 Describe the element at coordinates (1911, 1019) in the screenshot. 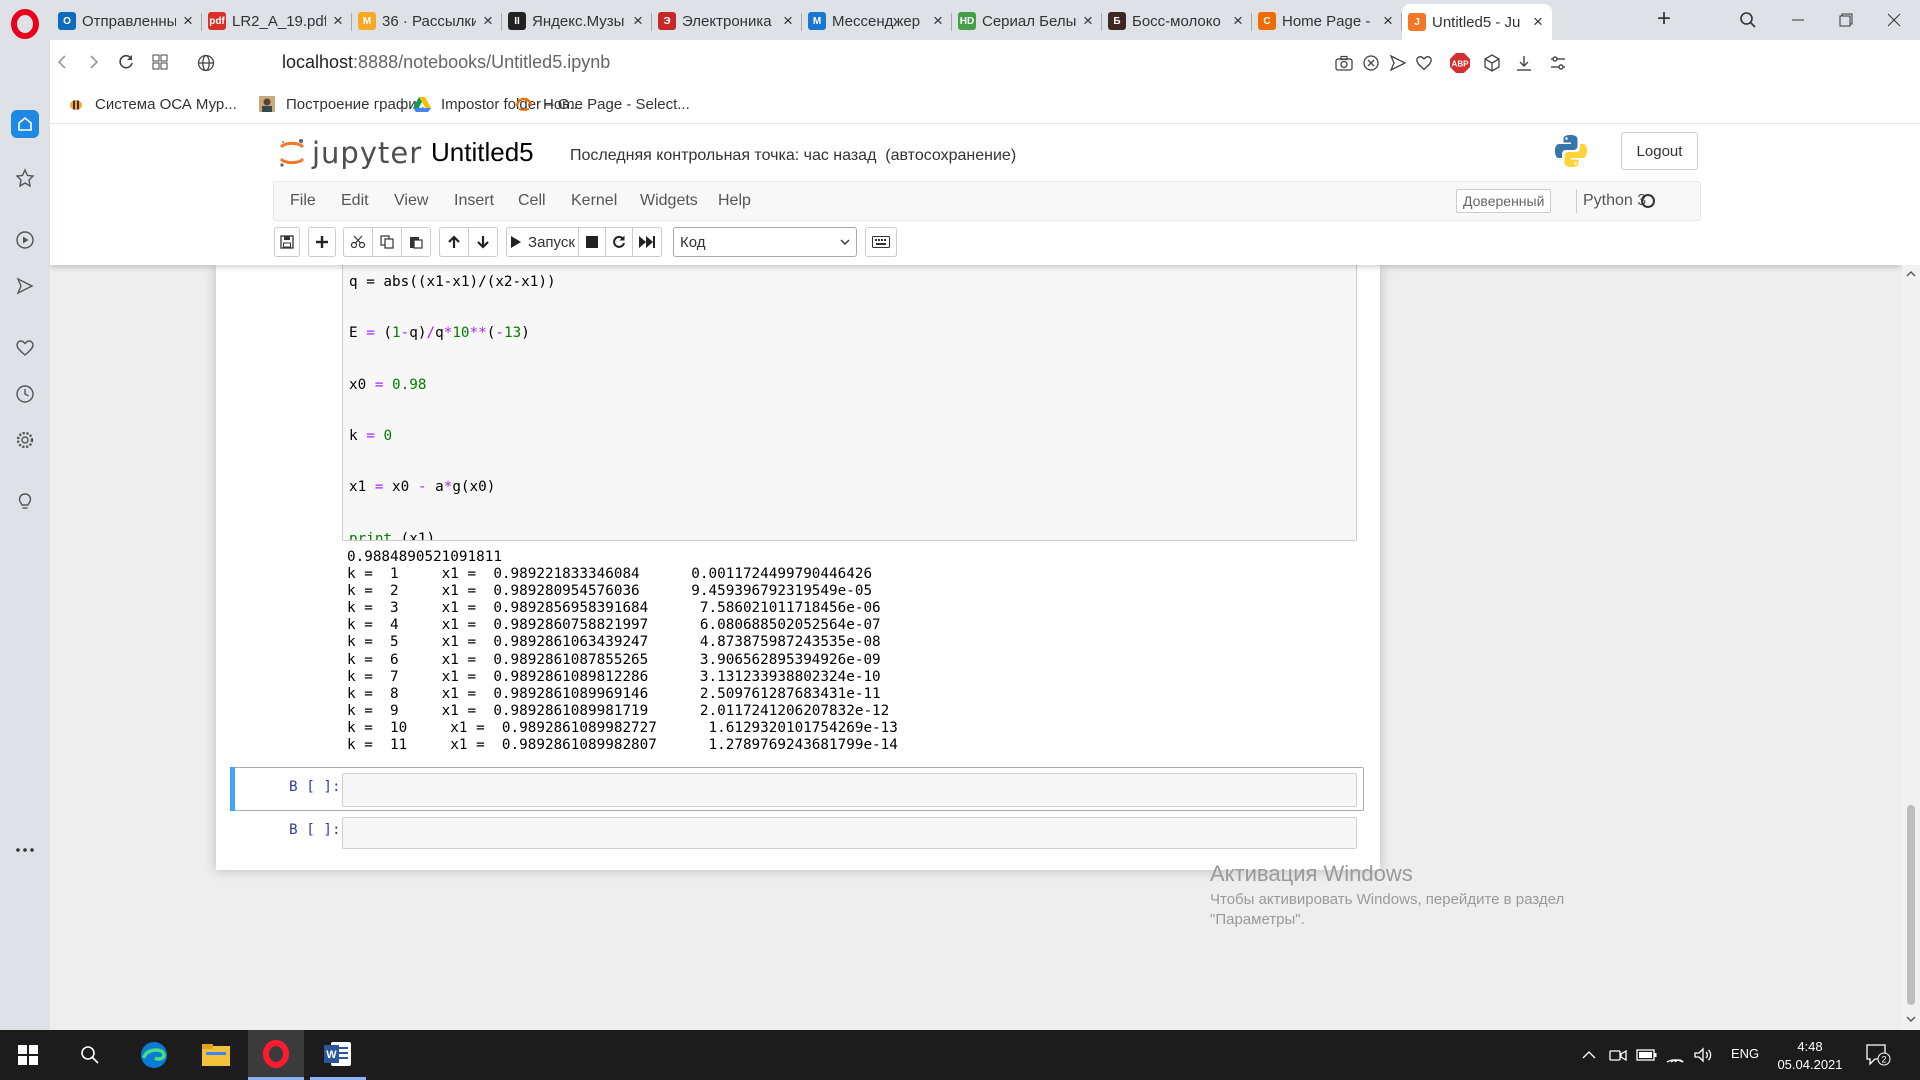

I see `scroll-down-arrow-icon` at that location.